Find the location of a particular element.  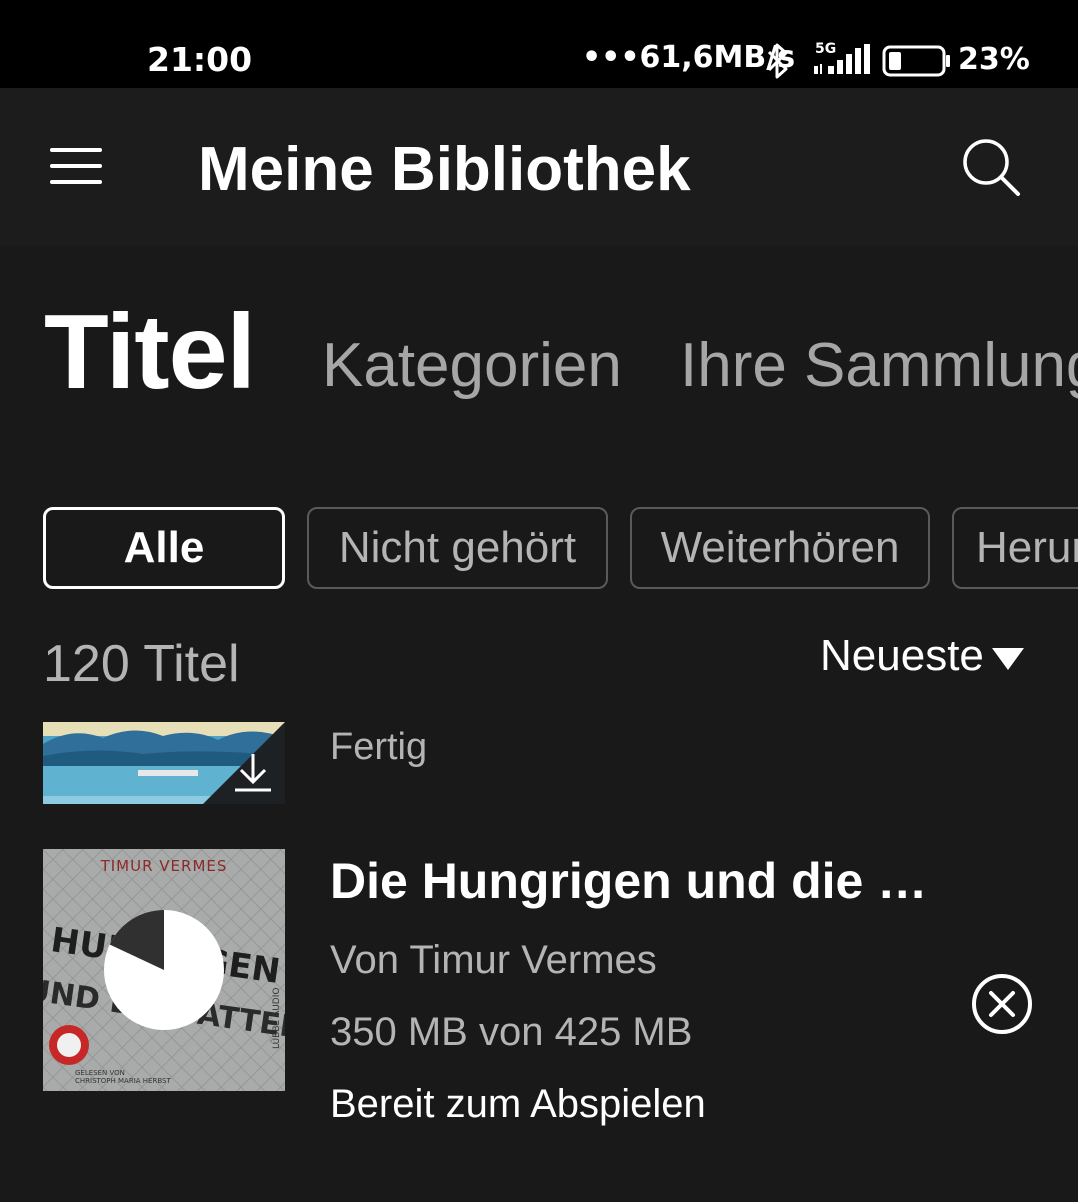

item-status: Bereit zum Abspielen is located at coordinates (518, 1104).